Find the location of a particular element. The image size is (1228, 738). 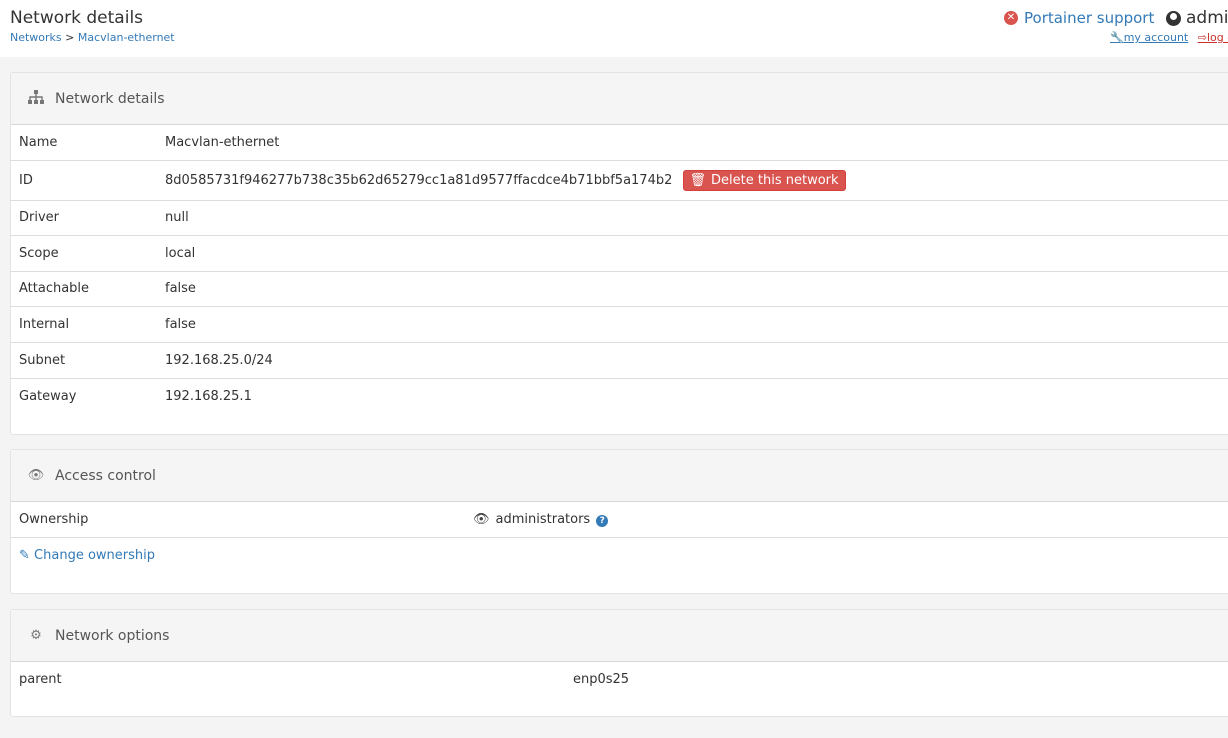

my-account-label: my account is located at coordinates (1156, 37).